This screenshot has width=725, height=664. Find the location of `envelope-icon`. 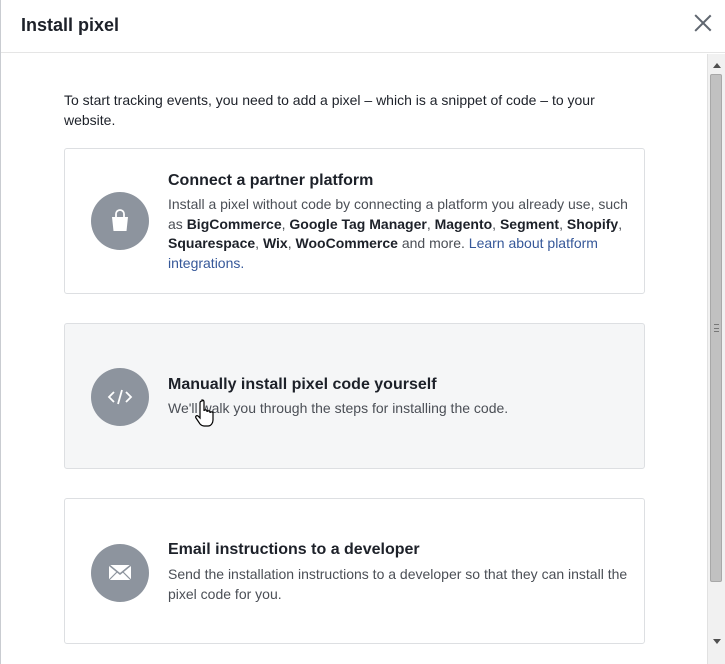

envelope-icon is located at coordinates (120, 572).